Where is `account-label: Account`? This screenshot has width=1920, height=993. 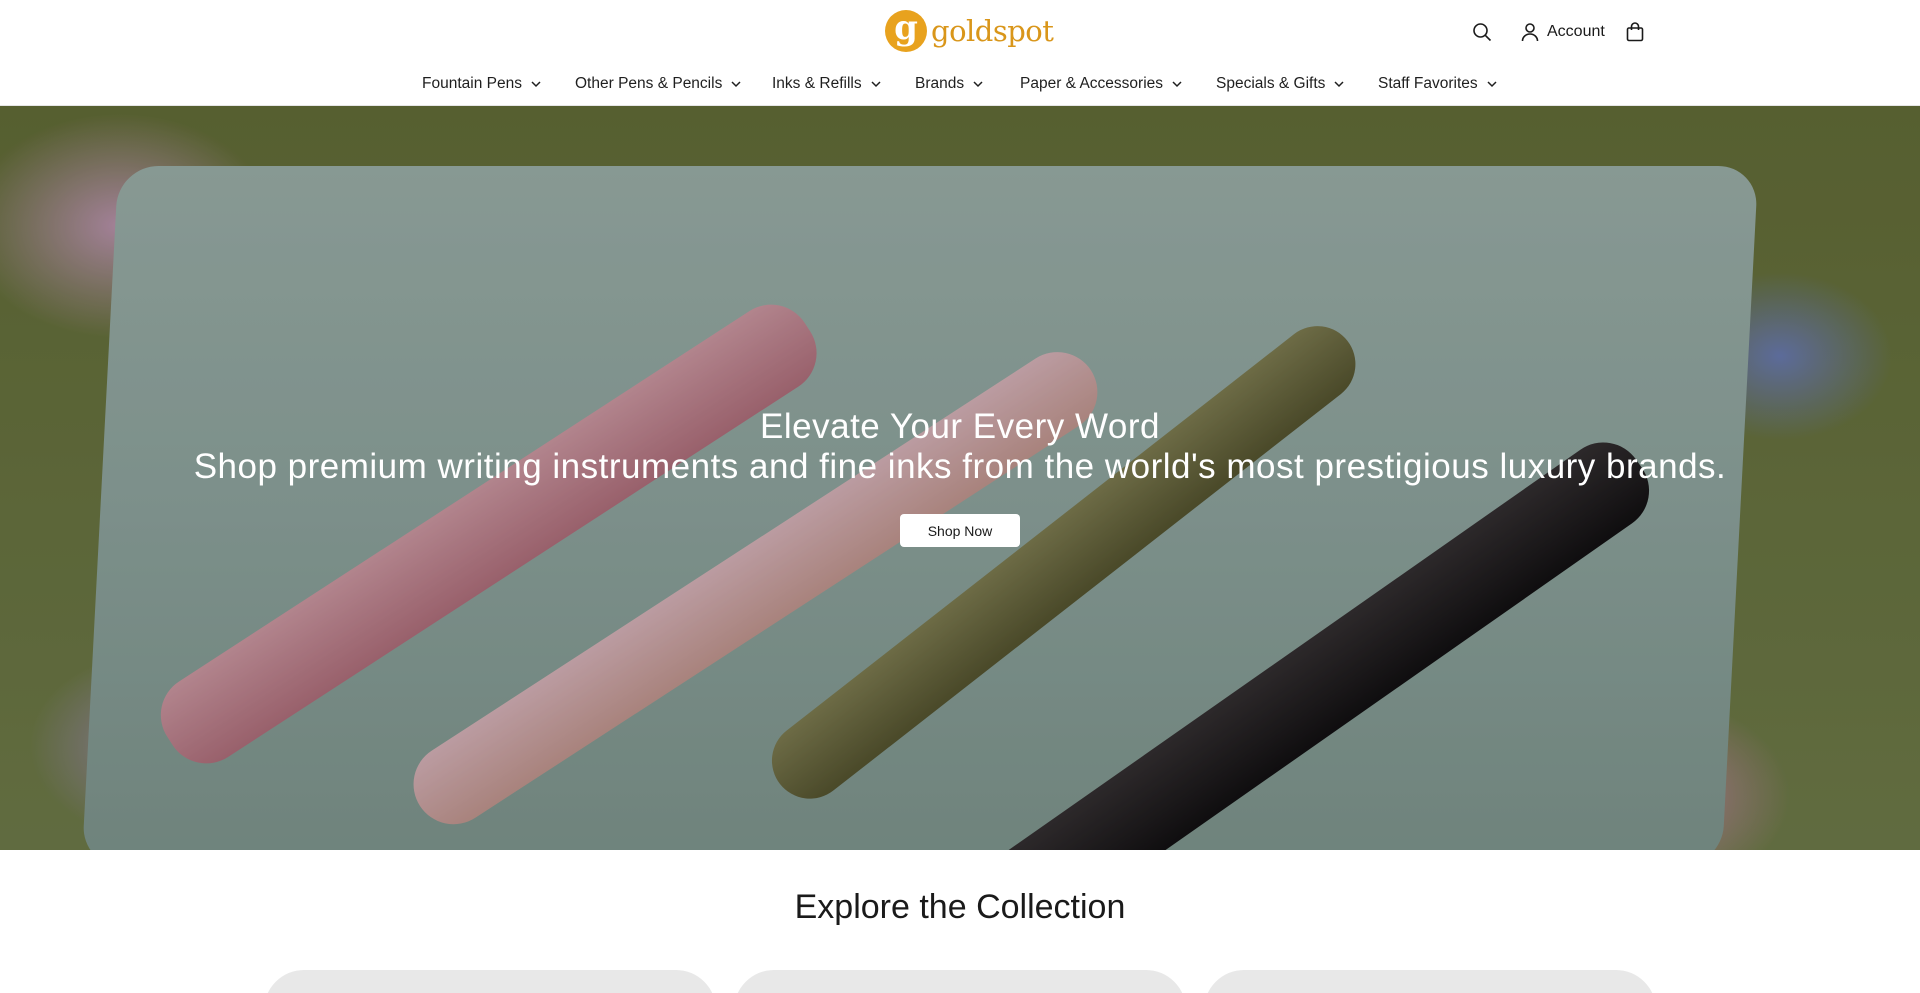 account-label: Account is located at coordinates (1576, 31).